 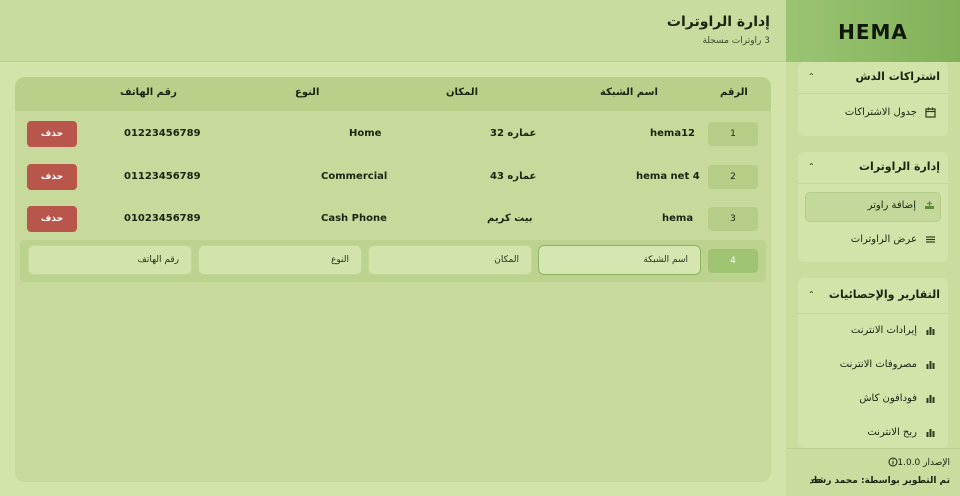 I want to click on column-header-location: المكان, so click(x=462, y=92).